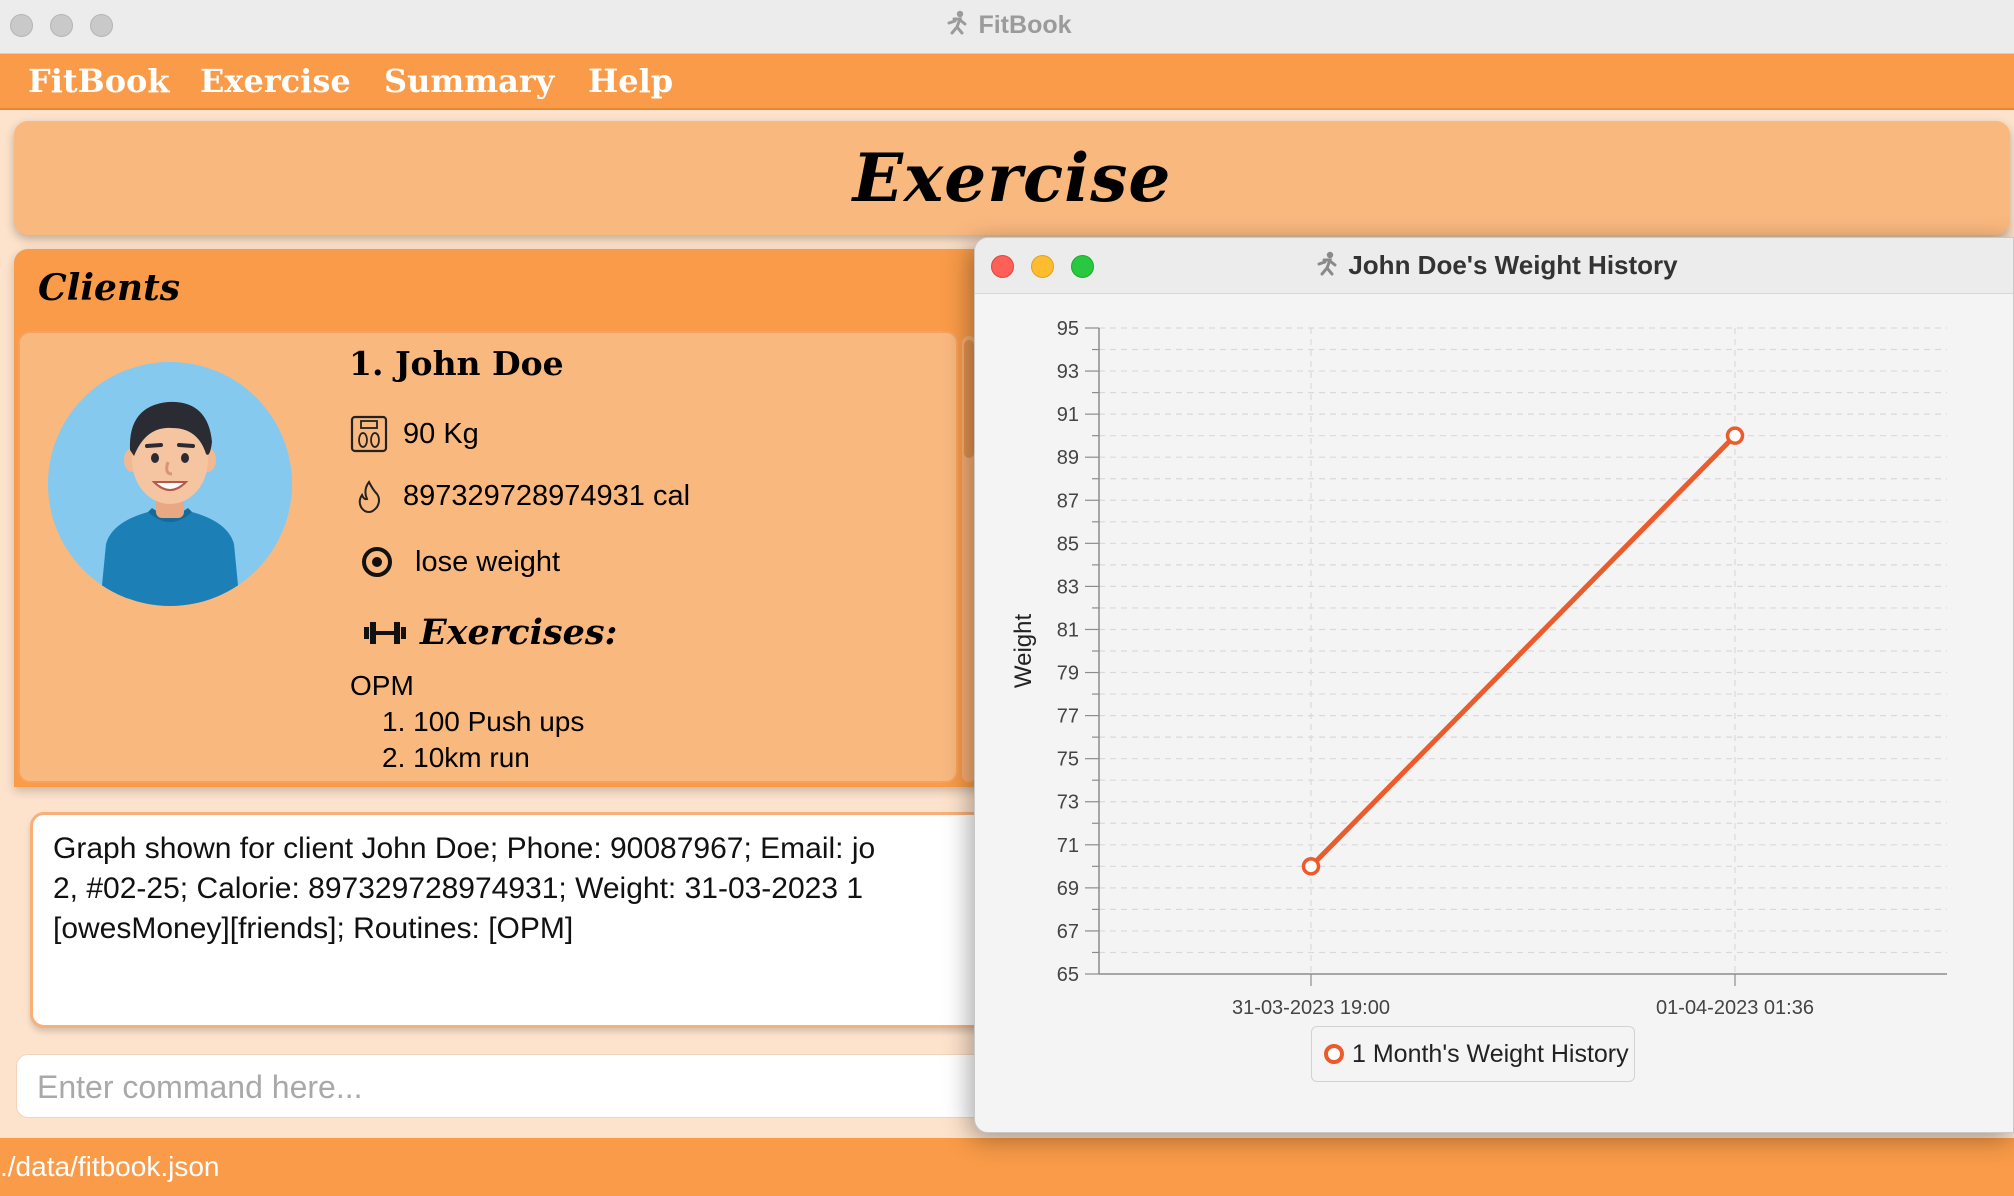  Describe the element at coordinates (1334, 1054) in the screenshot. I see `legend-marker` at that location.